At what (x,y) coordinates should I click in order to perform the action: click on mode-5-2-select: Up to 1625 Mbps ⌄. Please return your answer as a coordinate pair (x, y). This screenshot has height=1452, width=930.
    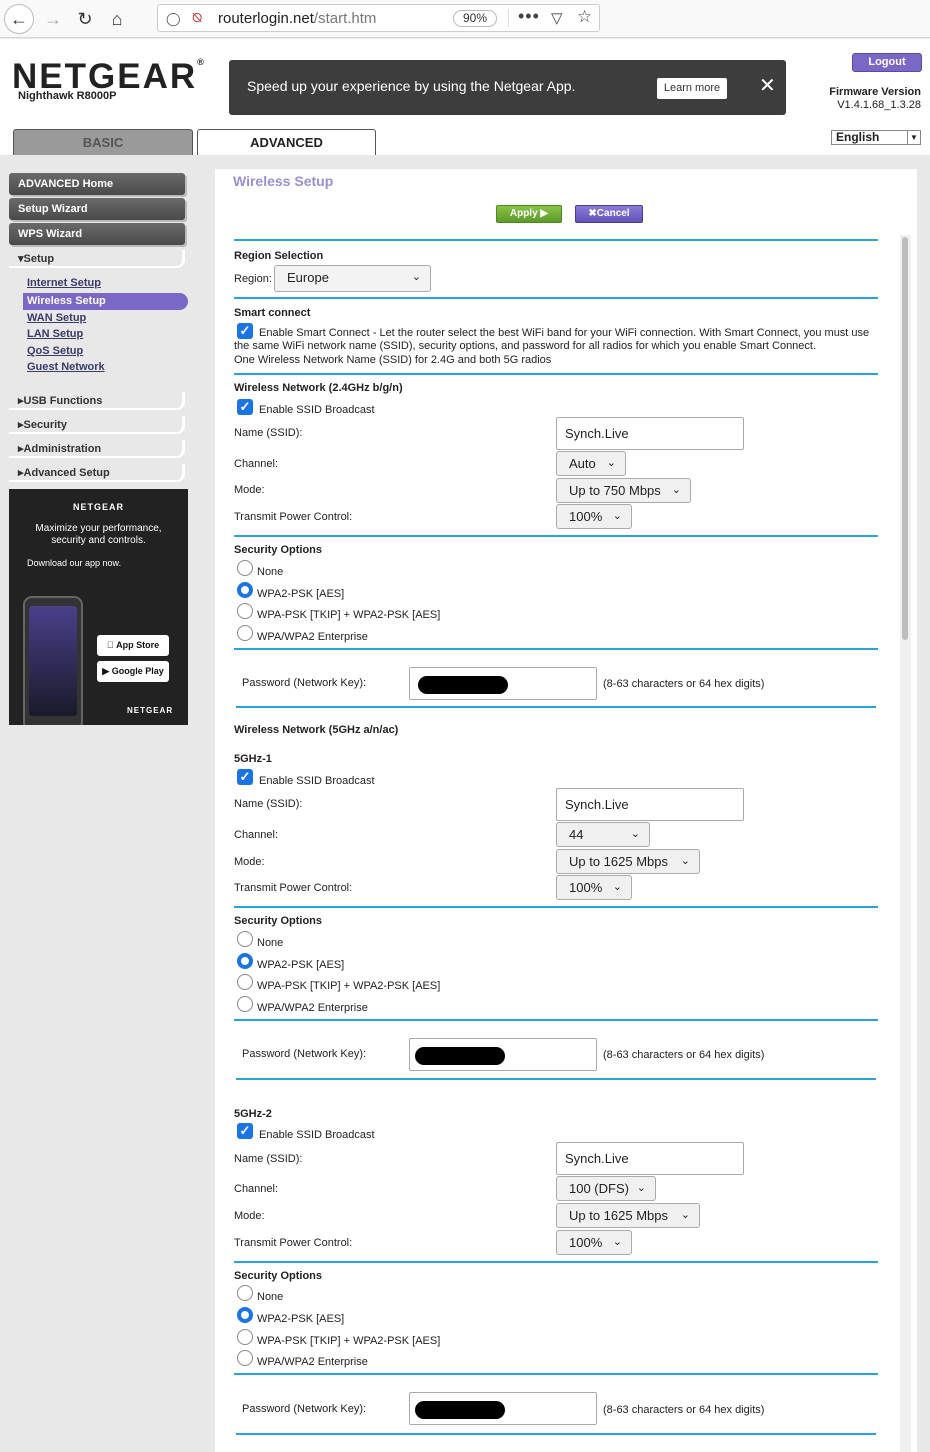
    Looking at the image, I should click on (628, 1215).